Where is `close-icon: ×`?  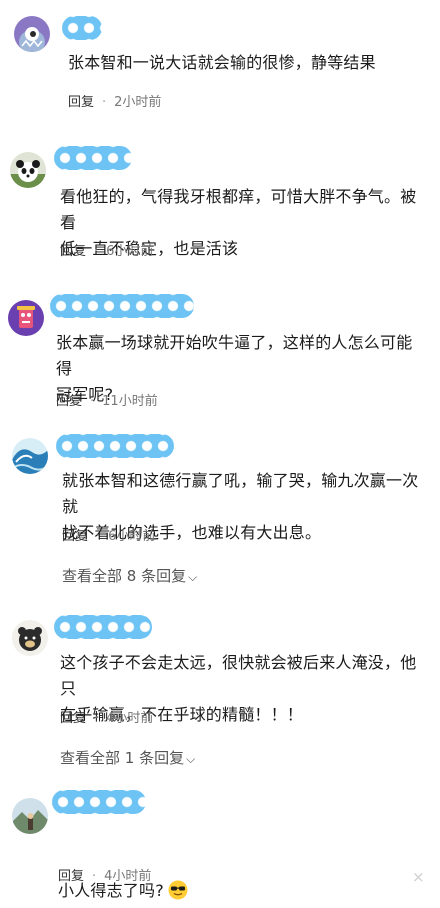
close-icon: × is located at coordinates (418, 877).